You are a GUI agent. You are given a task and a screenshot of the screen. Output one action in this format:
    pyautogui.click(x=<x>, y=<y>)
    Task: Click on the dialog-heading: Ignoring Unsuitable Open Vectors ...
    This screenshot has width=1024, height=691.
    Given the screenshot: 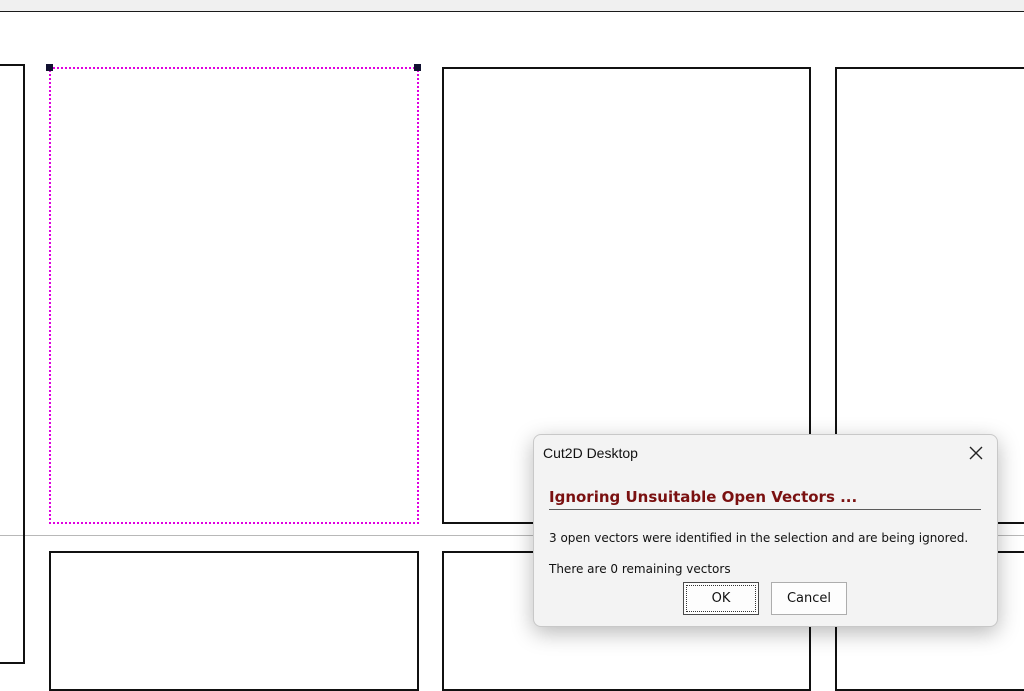 What is the action you would take?
    pyautogui.click(x=765, y=499)
    